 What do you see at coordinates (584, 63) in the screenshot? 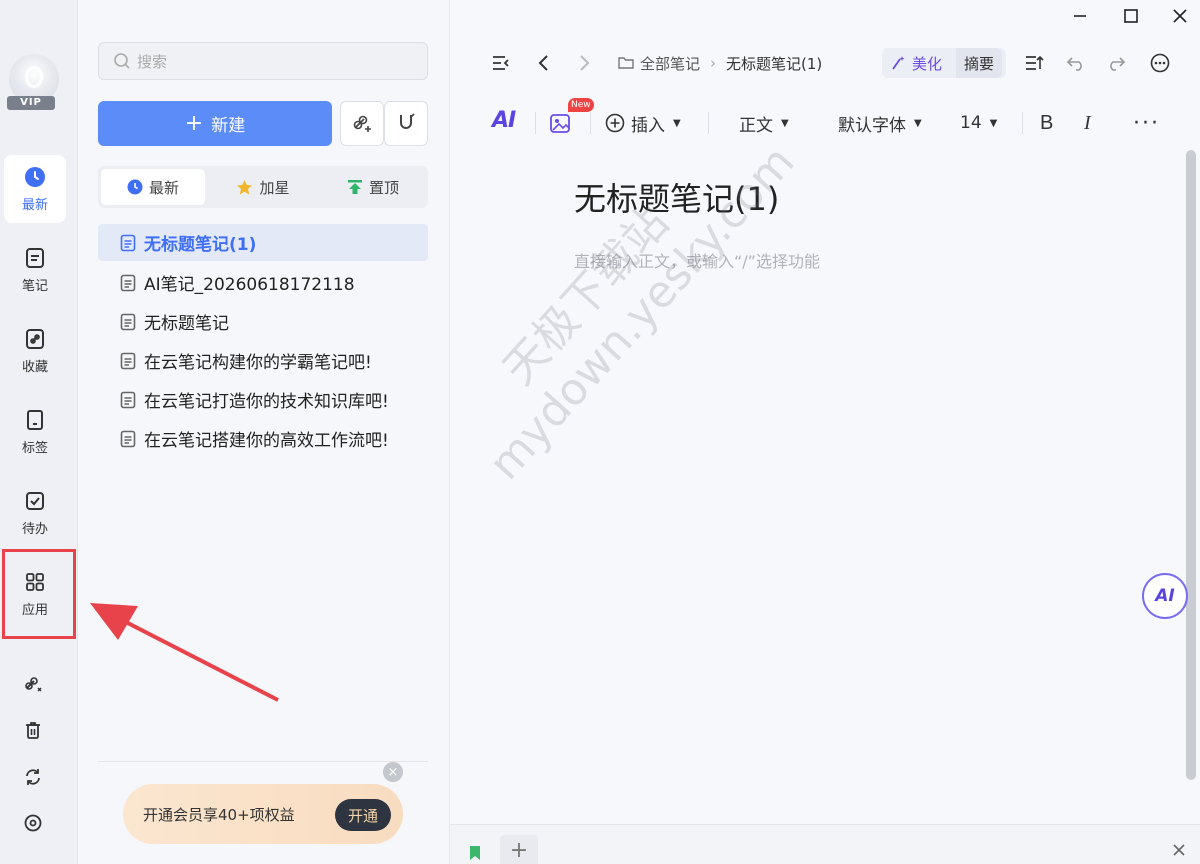
I see `forward-icon` at bounding box center [584, 63].